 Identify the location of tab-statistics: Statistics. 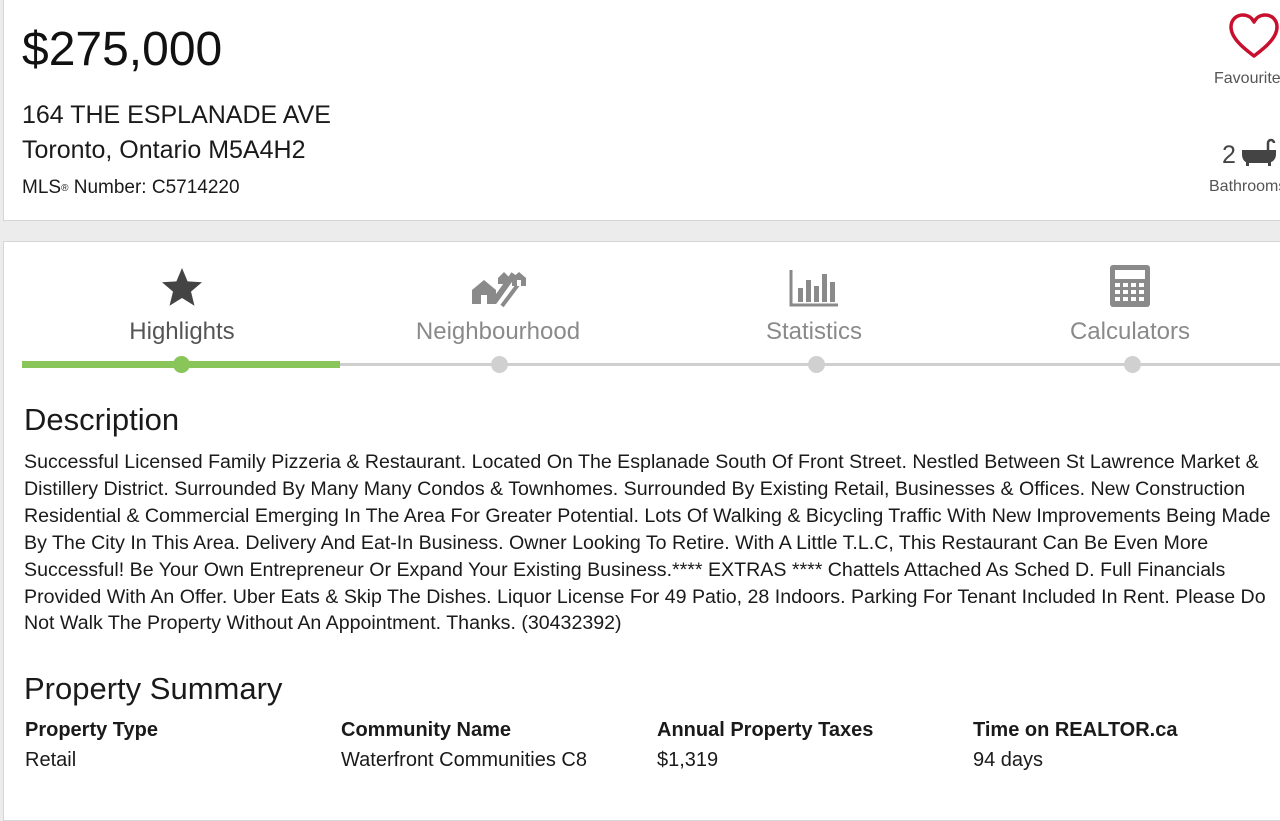
(814, 303).